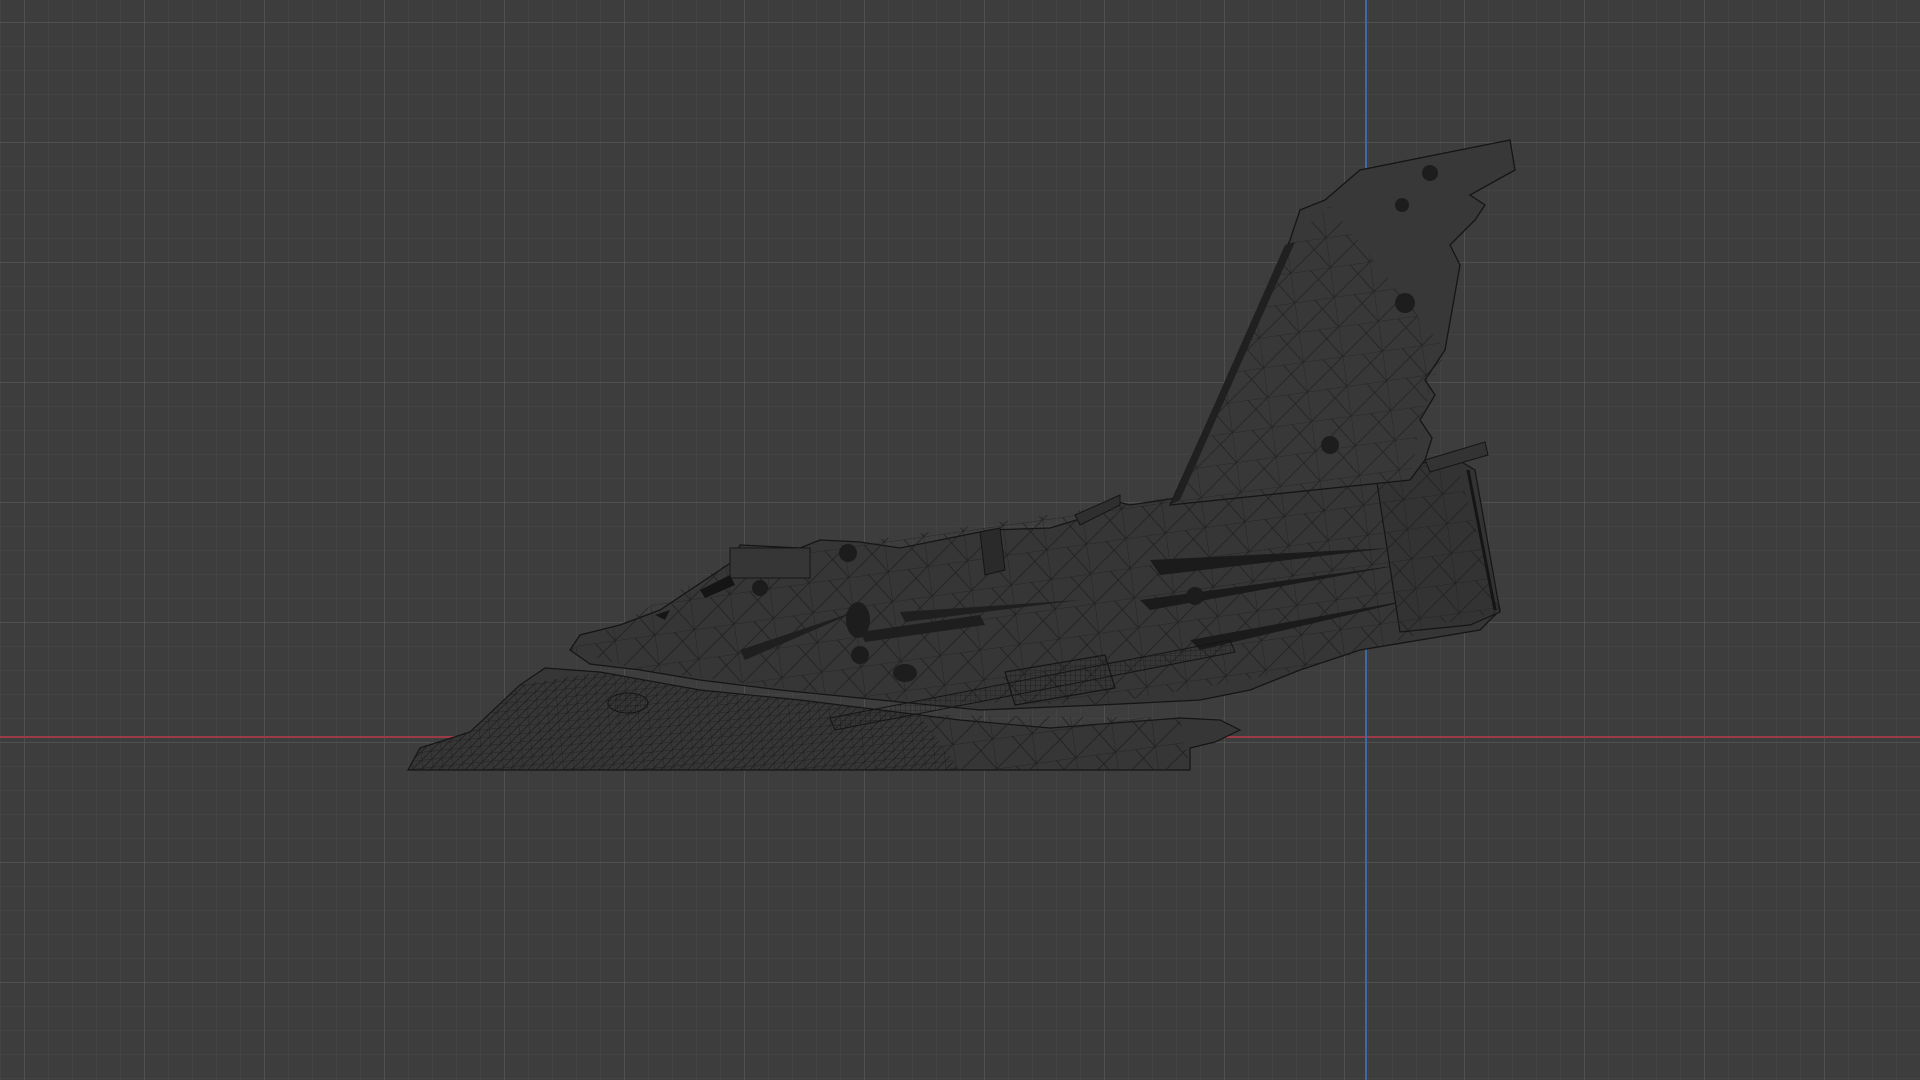 This screenshot has width=1920, height=1080. What do you see at coordinates (1342, 322) in the screenshot?
I see `tail-fin` at bounding box center [1342, 322].